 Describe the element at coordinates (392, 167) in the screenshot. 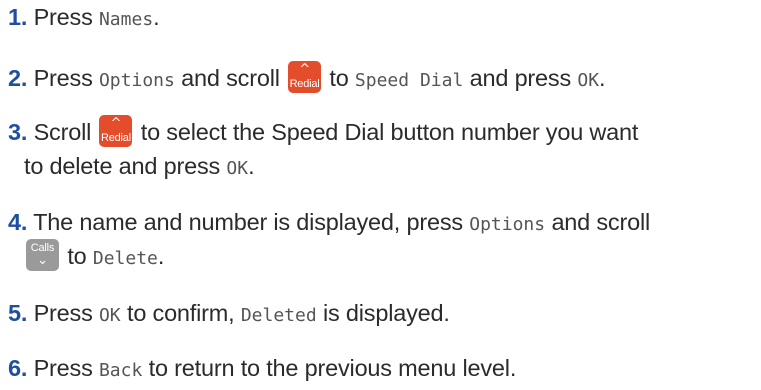

I see `step-3-continued: to delete and press OK.` at that location.